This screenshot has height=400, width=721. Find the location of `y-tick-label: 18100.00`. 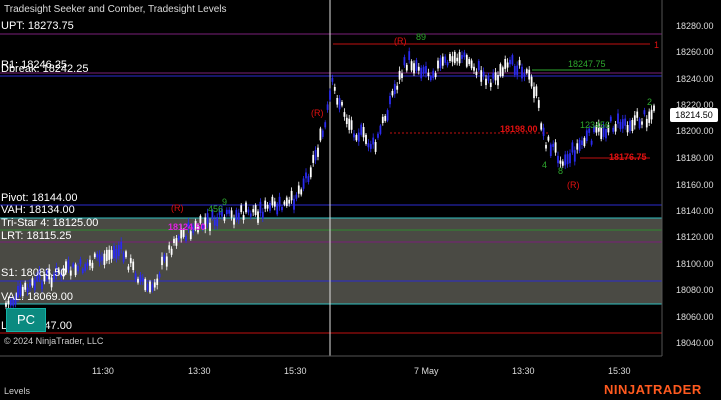

y-tick-label: 18100.00 is located at coordinates (695, 264).